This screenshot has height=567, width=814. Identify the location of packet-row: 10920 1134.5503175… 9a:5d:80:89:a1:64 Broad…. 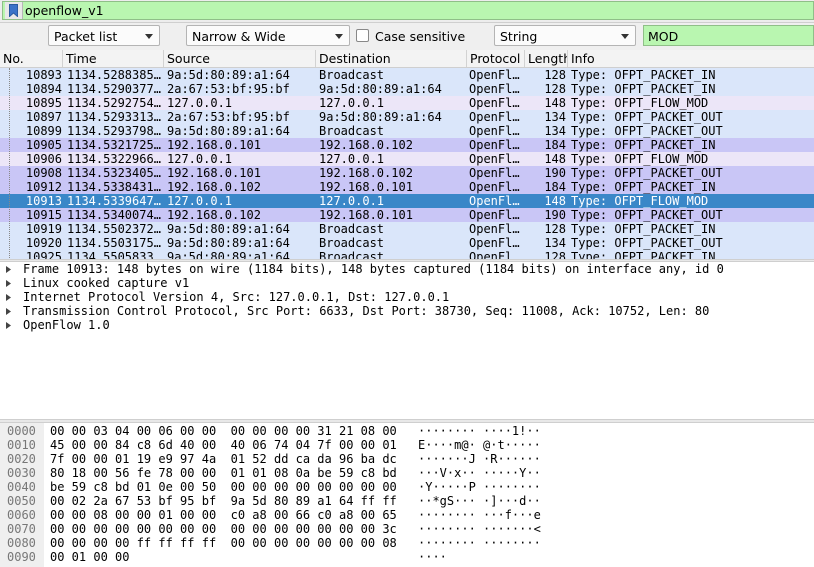
(407, 243).